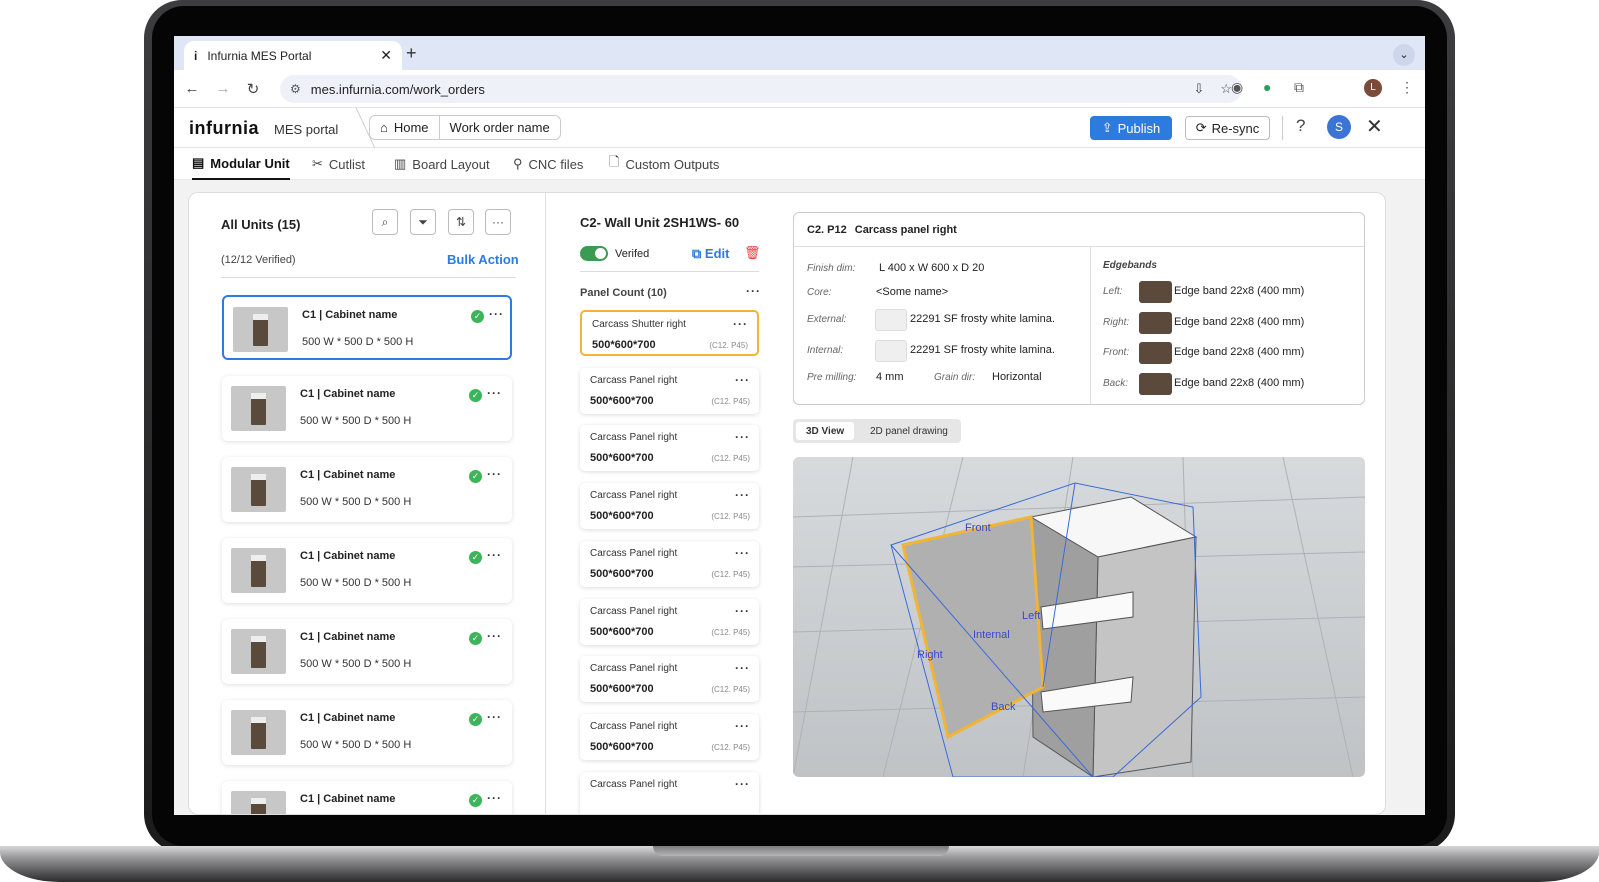  I want to click on cabinet-model, so click(1049, 636).